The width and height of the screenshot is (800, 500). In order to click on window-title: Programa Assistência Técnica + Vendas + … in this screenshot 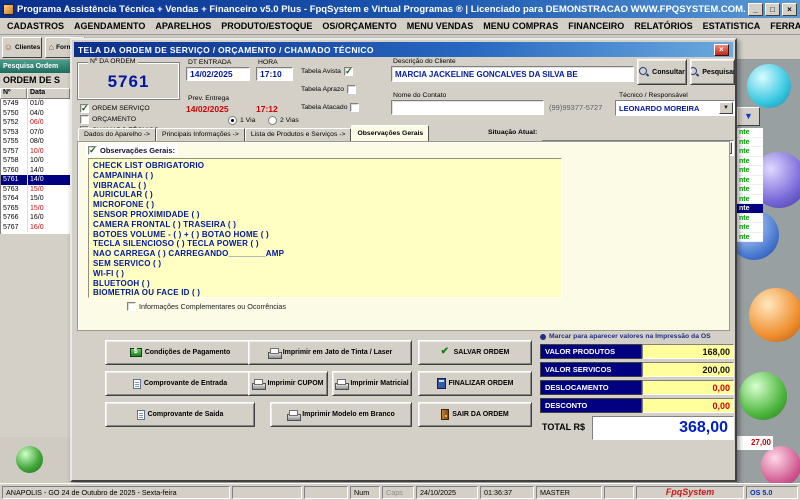, I will do `click(381, 9)`.